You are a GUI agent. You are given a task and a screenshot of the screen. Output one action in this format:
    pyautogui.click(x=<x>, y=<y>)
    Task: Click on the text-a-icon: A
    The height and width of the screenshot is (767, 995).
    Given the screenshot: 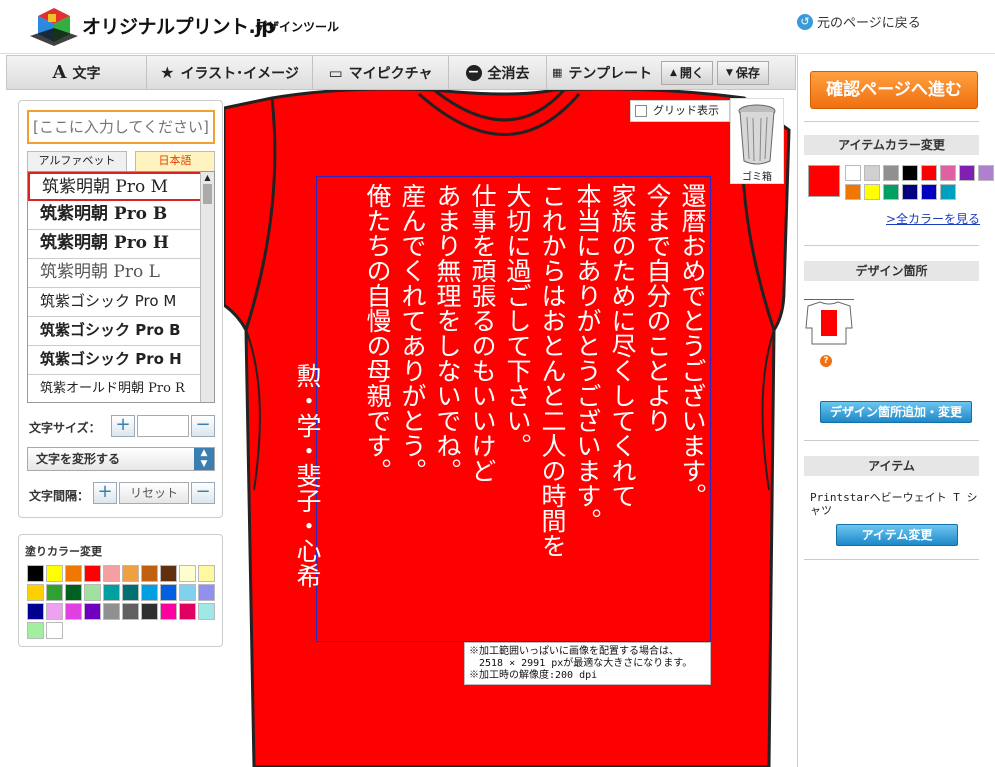 What is the action you would take?
    pyautogui.click(x=59, y=72)
    